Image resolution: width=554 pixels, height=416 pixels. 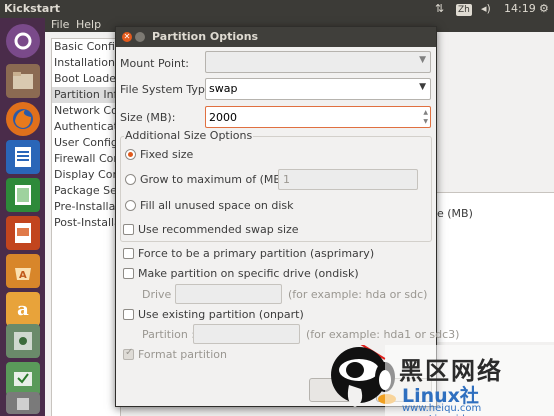 What do you see at coordinates (214, 179) in the screenshot?
I see `grow-label: Grow to maximum of (MB):` at bounding box center [214, 179].